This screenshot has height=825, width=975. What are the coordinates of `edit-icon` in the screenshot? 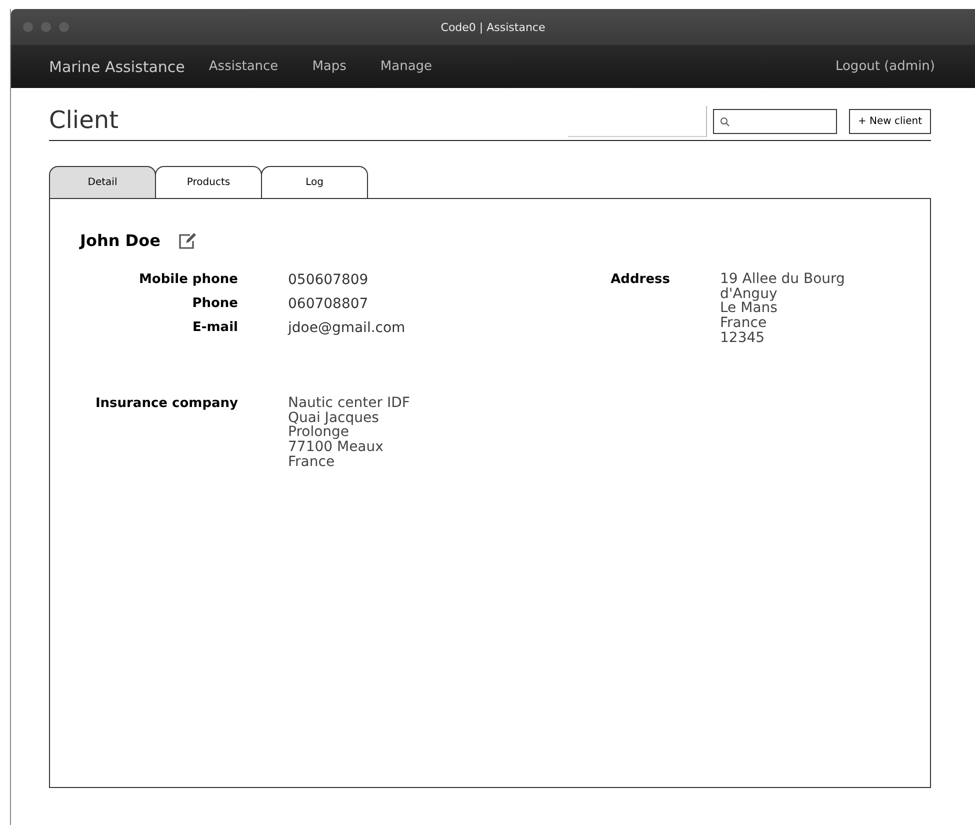 It's located at (188, 241).